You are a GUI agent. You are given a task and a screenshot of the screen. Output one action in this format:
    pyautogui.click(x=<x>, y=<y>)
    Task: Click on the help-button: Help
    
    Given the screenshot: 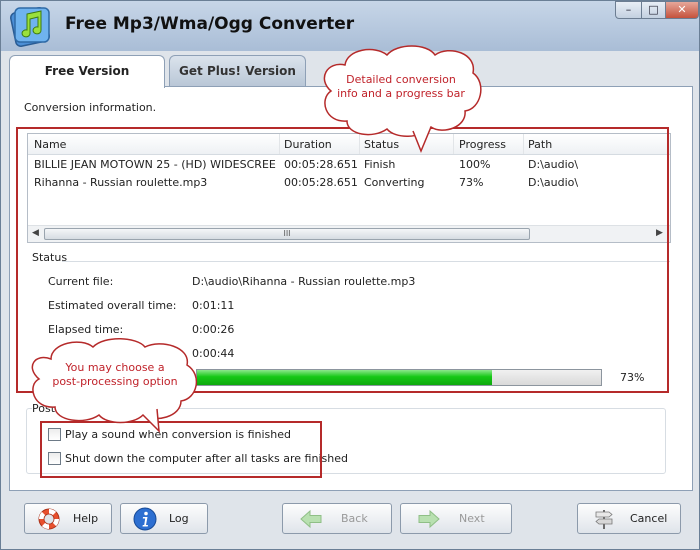 What is the action you would take?
    pyautogui.click(x=68, y=518)
    